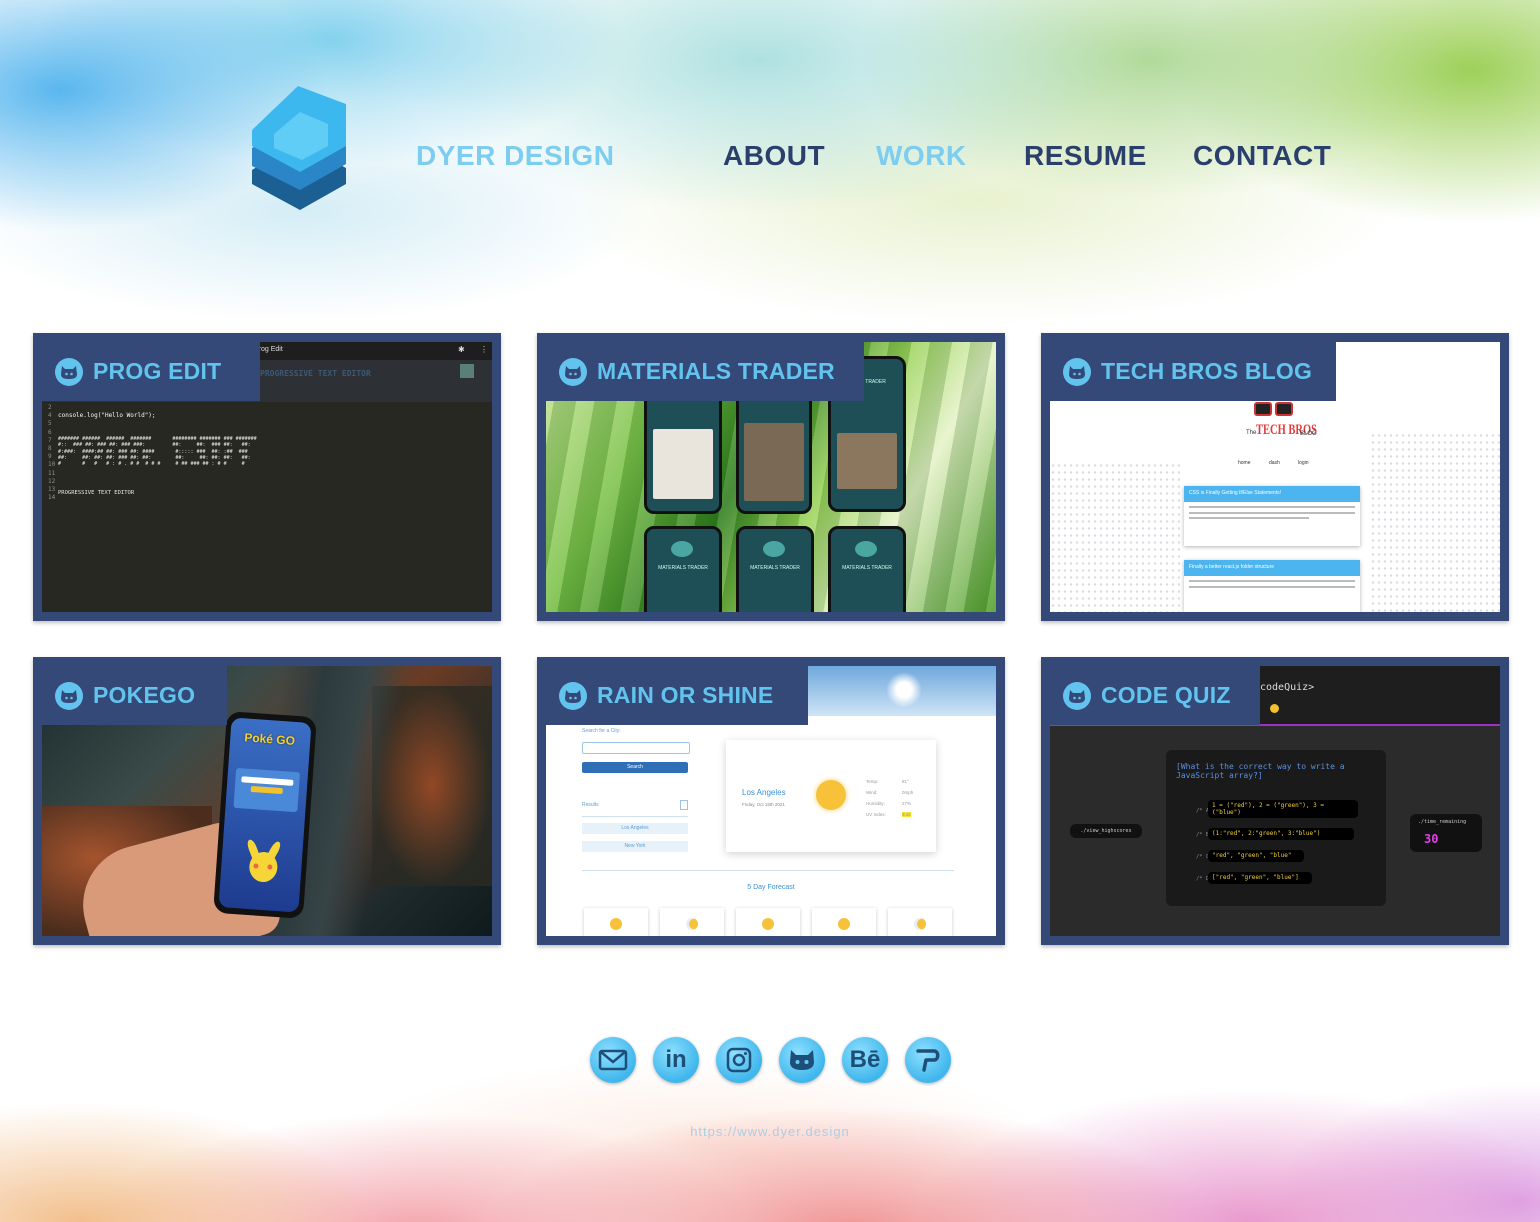 The height and width of the screenshot is (1222, 1540). I want to click on city-search-input, so click(636, 748).